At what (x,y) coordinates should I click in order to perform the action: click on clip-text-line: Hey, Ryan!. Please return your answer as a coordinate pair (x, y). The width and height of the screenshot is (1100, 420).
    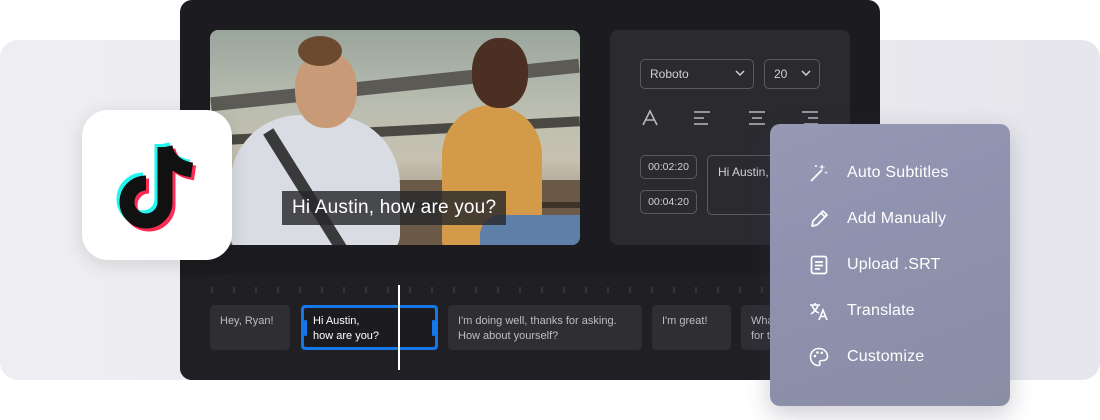
    Looking at the image, I should click on (247, 321).